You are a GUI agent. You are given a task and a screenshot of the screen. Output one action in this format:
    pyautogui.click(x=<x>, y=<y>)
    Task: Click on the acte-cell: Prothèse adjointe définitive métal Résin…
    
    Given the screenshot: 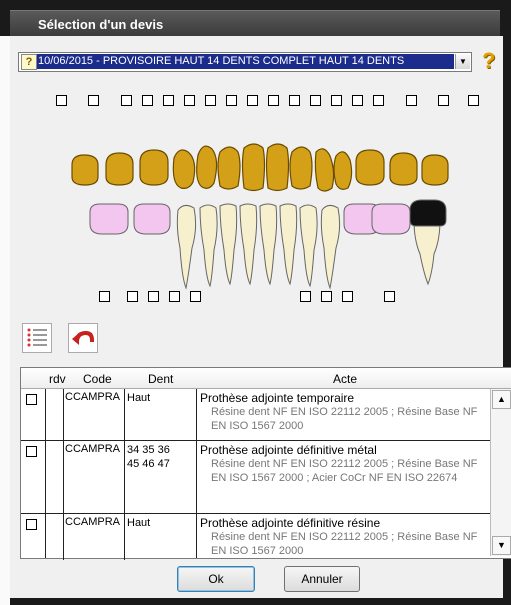 What is the action you would take?
    pyautogui.click(x=343, y=477)
    